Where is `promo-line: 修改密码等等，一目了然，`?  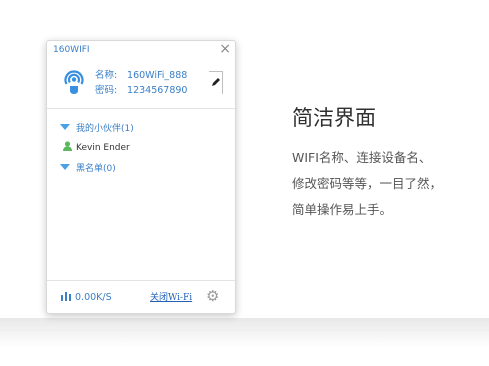
promo-line: 修改密码等等，一目了然， is located at coordinates (367, 183).